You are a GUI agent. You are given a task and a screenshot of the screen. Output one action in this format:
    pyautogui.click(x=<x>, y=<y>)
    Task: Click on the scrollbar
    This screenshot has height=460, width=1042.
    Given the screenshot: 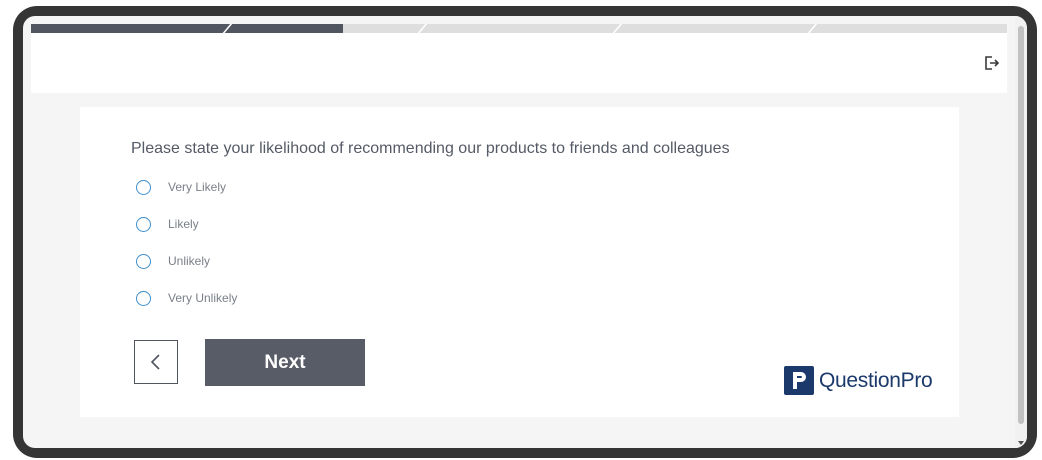 What is the action you would take?
    pyautogui.click(x=1021, y=232)
    